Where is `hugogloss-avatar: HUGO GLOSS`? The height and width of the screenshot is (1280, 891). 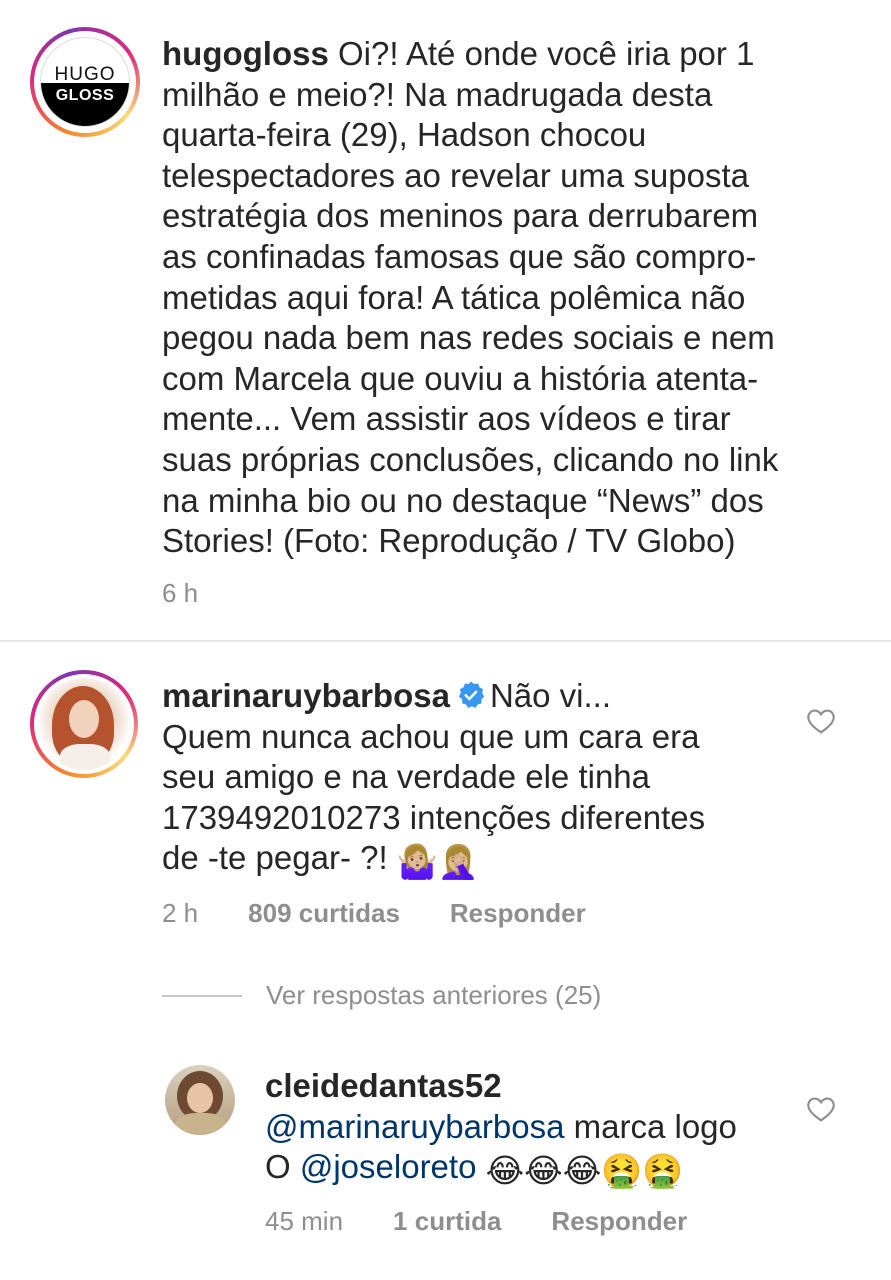 hugogloss-avatar: HUGO GLOSS is located at coordinates (85, 82).